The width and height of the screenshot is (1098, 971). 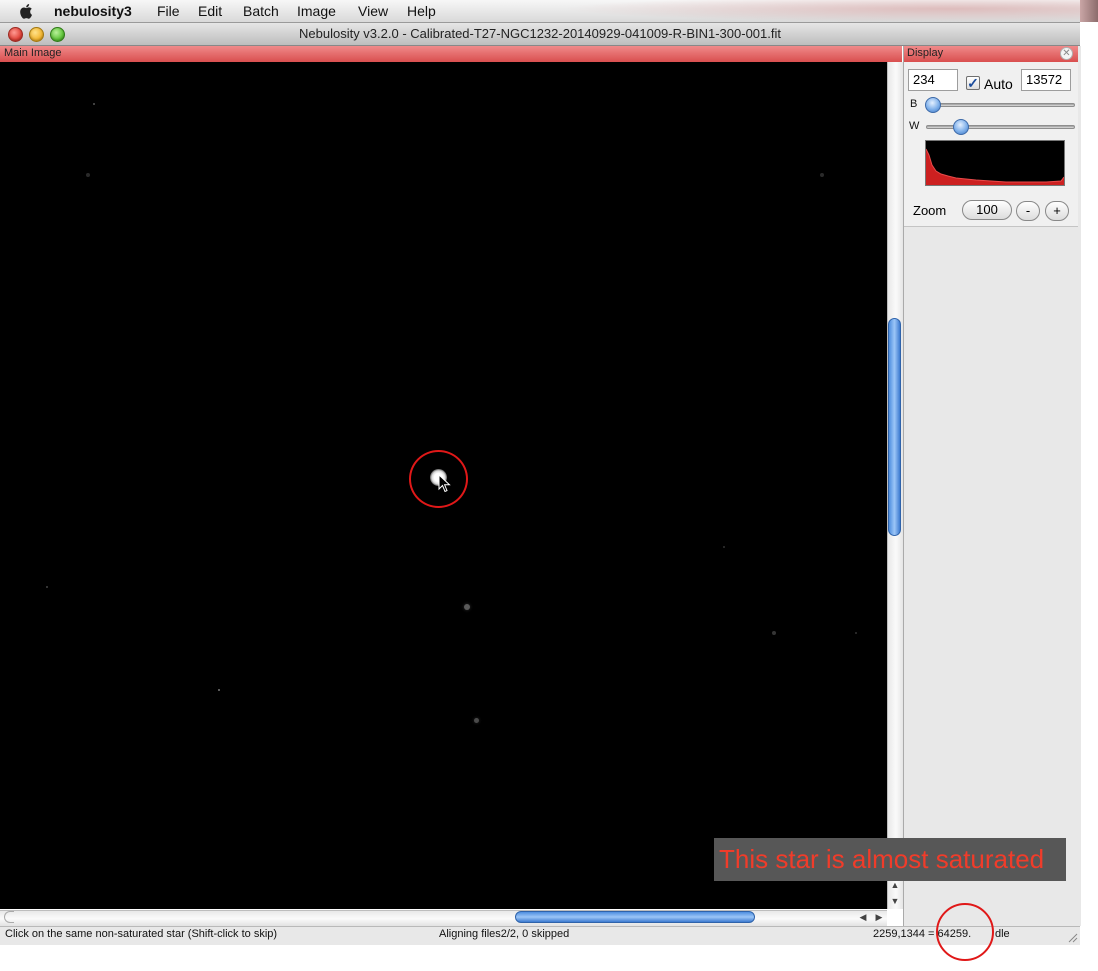 What do you see at coordinates (890, 859) in the screenshot?
I see `annotation-callout: This star is almost saturated` at bounding box center [890, 859].